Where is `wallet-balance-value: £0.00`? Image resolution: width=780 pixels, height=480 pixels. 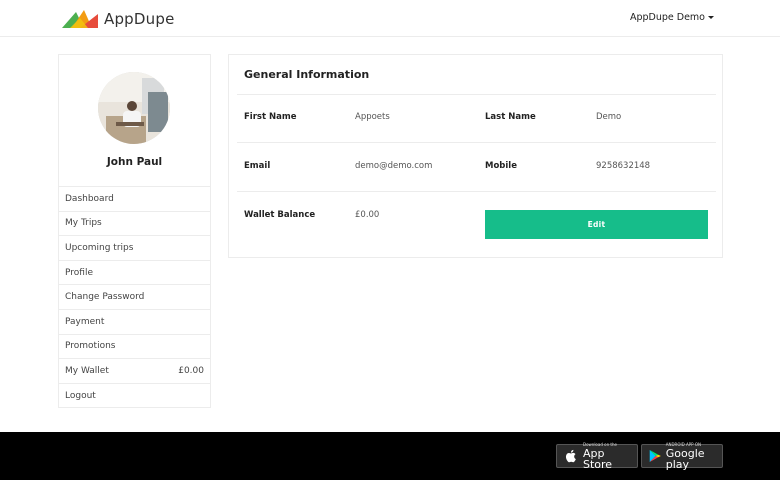 wallet-balance-value: £0.00 is located at coordinates (367, 215).